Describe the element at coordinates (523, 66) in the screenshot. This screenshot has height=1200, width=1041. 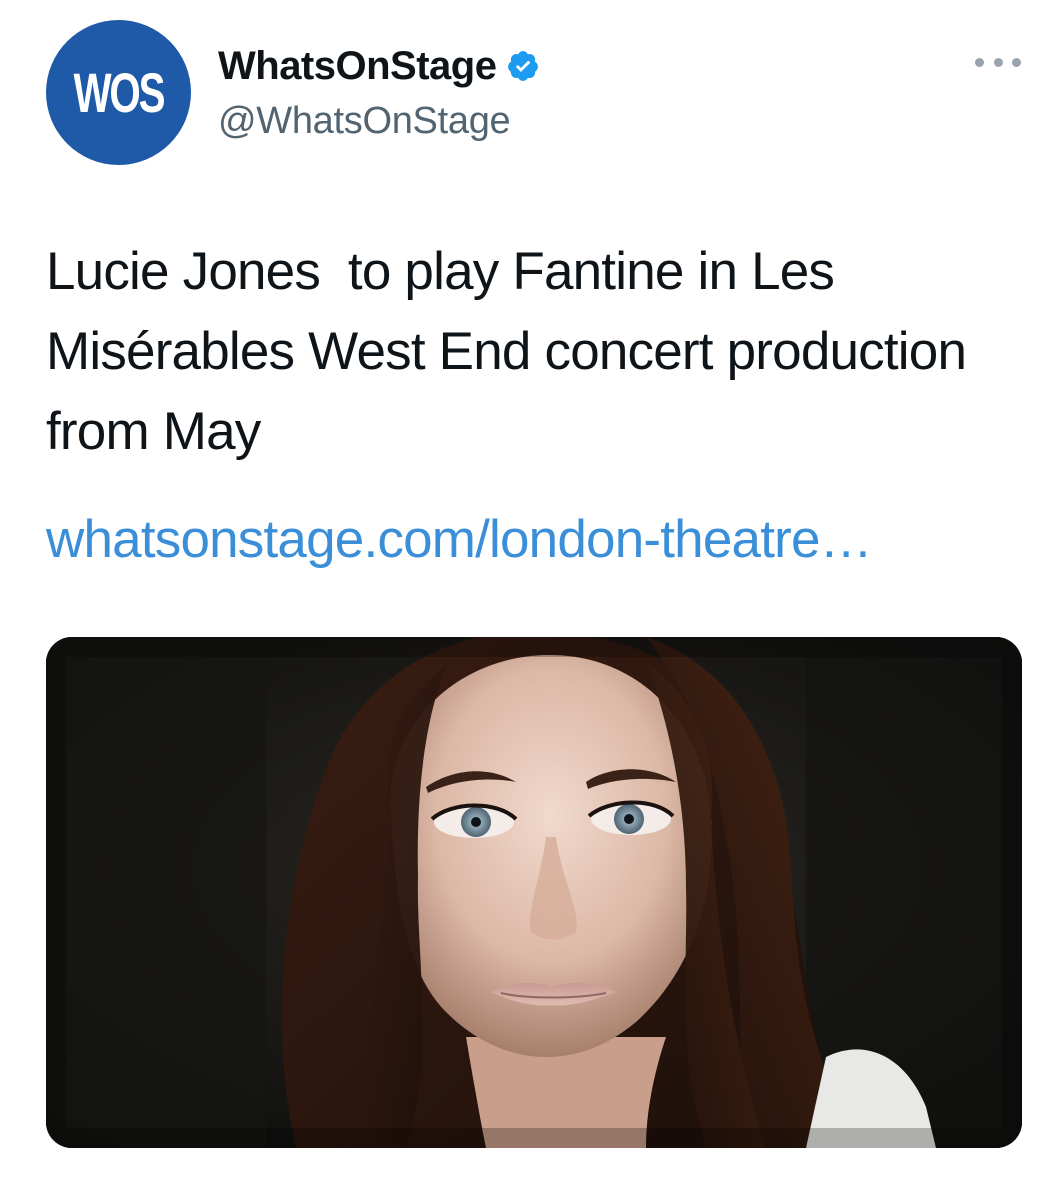
I see `verified-badge-icon` at that location.